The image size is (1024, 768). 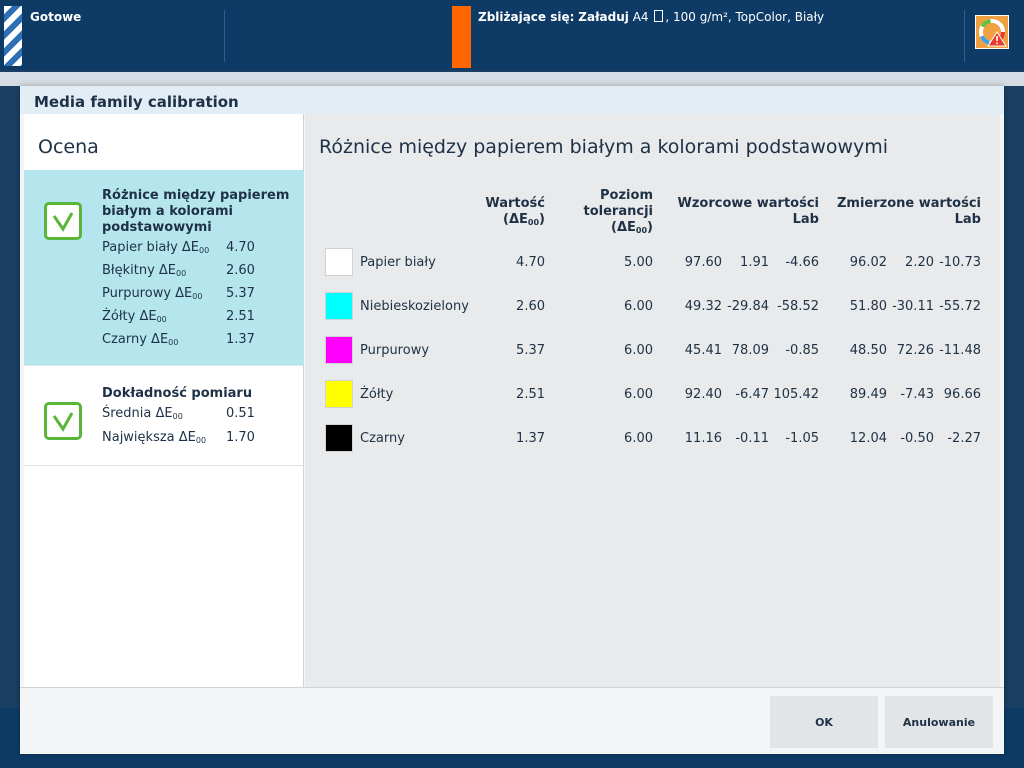 What do you see at coordinates (909, 211) in the screenshot?
I see `header-measured-lab: Zmierzone wartości Lab` at bounding box center [909, 211].